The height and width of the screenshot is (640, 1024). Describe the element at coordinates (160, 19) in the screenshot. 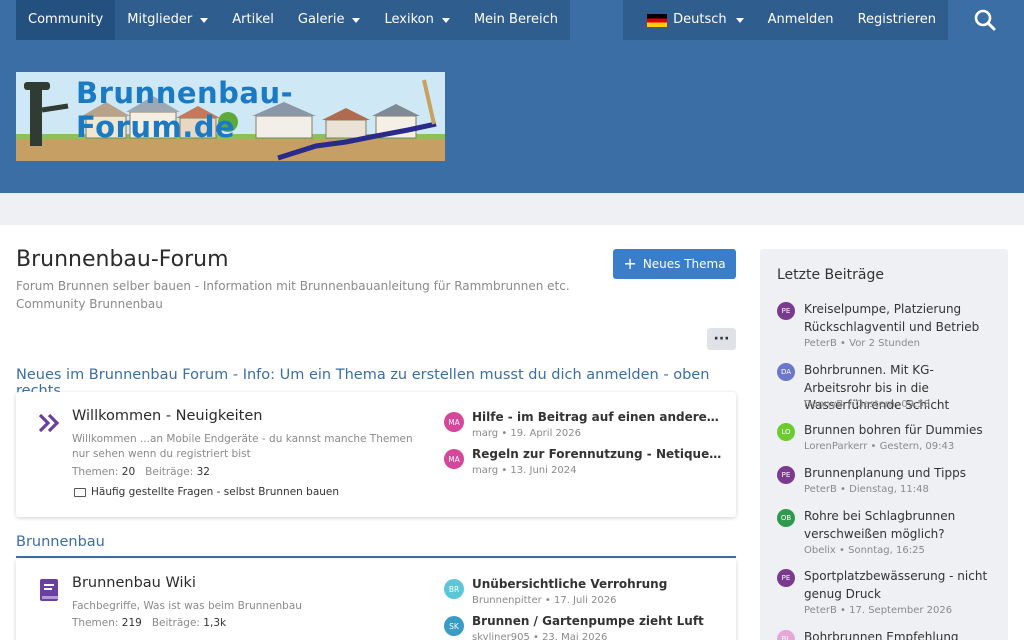

I see `nav-label: Mitglieder` at that location.